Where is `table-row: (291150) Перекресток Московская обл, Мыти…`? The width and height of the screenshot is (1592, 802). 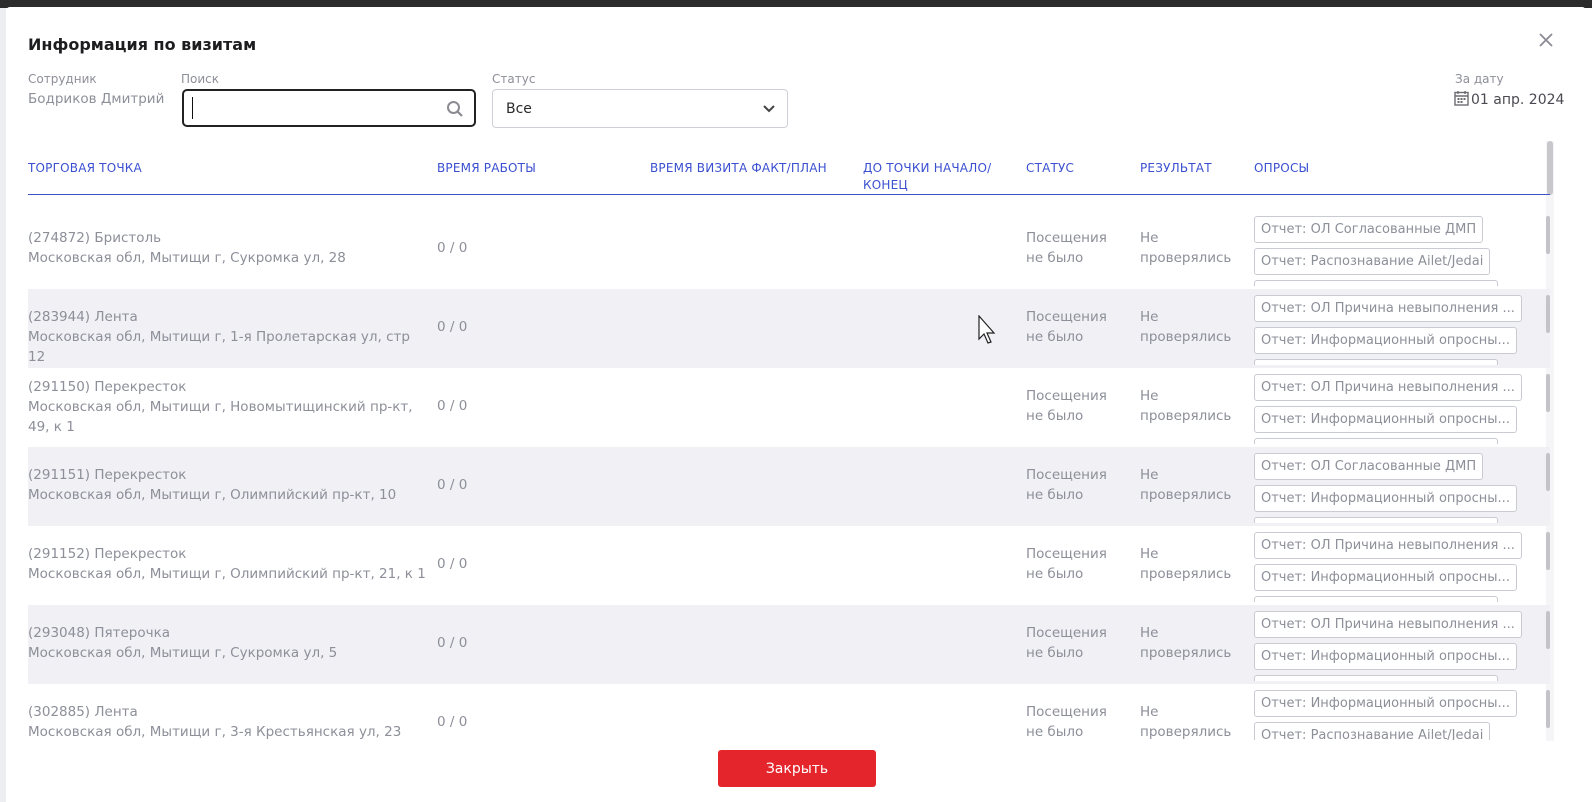 table-row: (291150) Перекресток Московская обл, Мыти… is located at coordinates (789, 407).